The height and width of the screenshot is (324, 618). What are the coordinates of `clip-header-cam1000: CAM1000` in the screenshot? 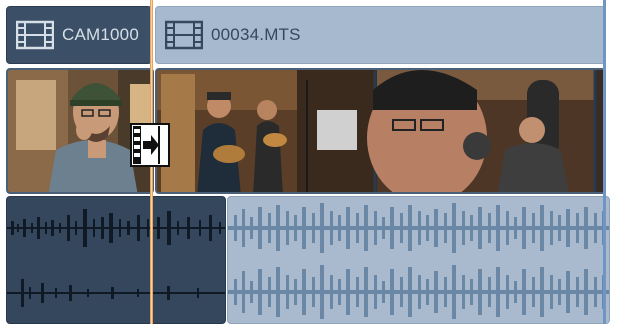 It's located at (79, 35).